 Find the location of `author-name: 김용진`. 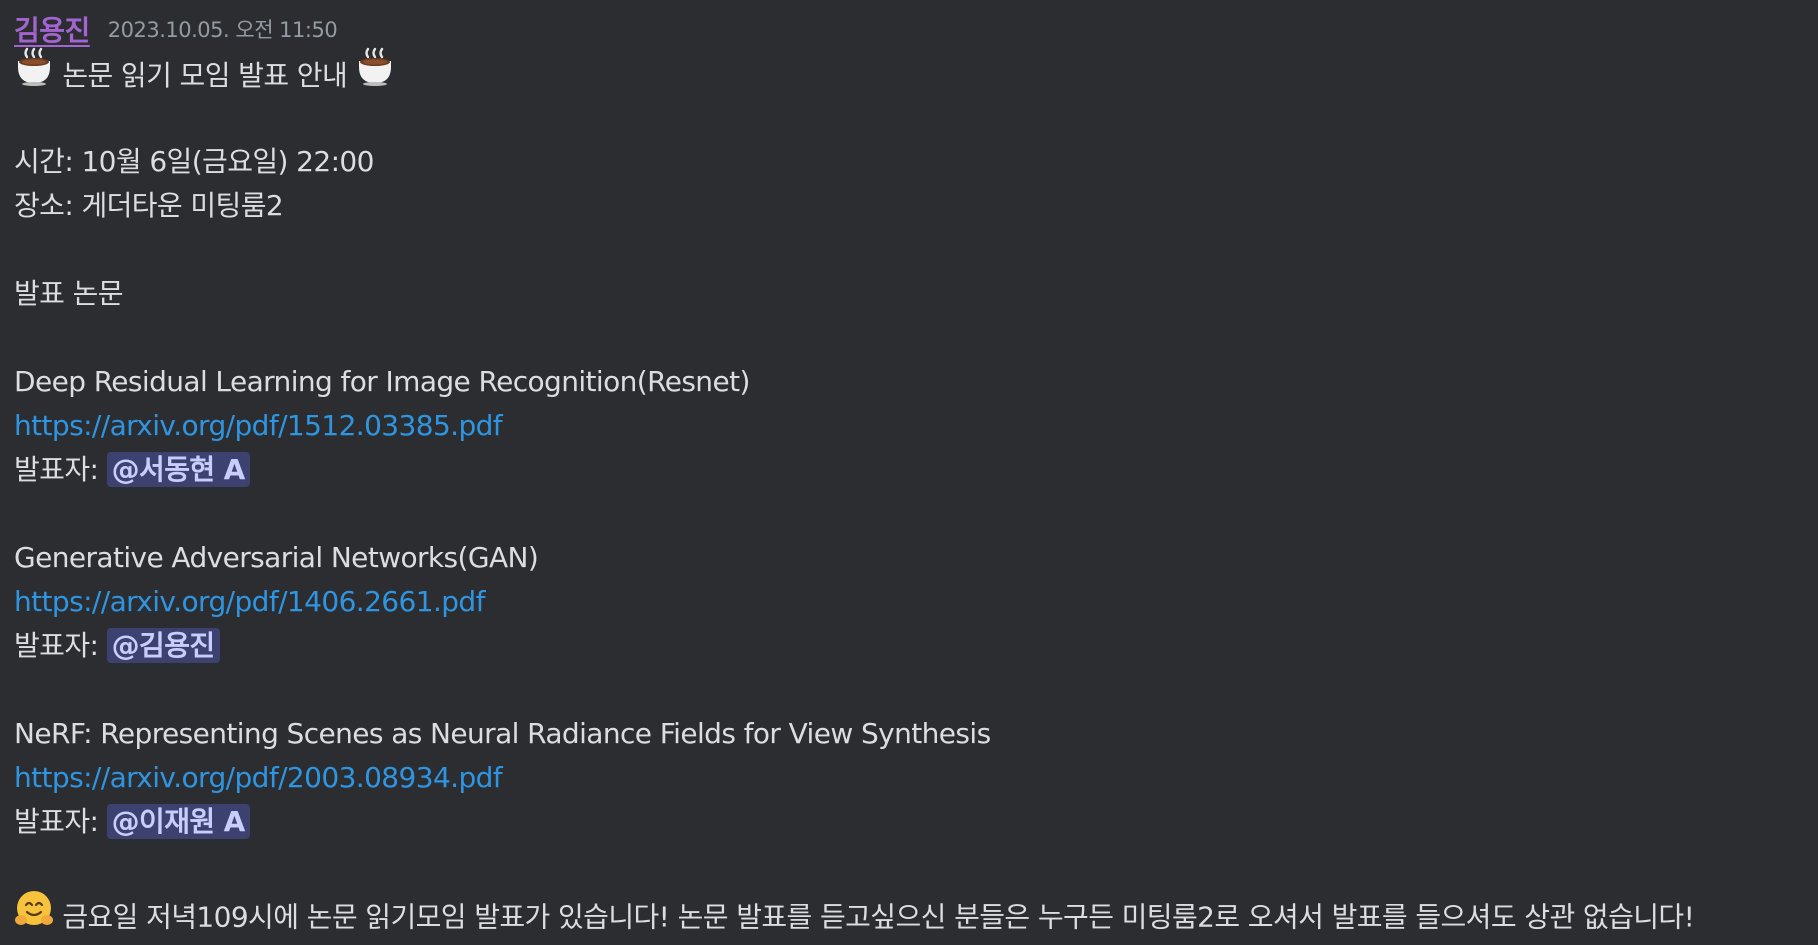

author-name: 김용진 is located at coordinates (52, 29).